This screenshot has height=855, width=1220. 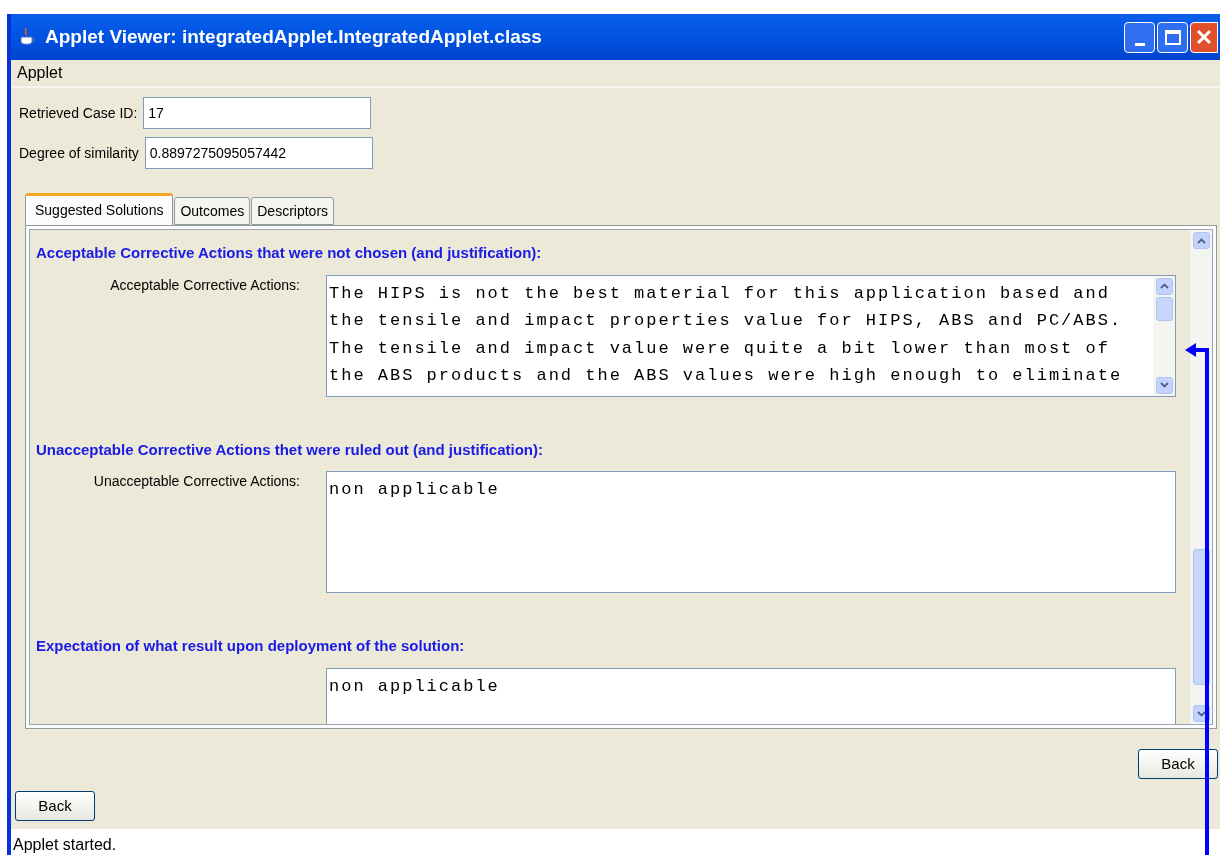 I want to click on close-button, so click(x=1204, y=37).